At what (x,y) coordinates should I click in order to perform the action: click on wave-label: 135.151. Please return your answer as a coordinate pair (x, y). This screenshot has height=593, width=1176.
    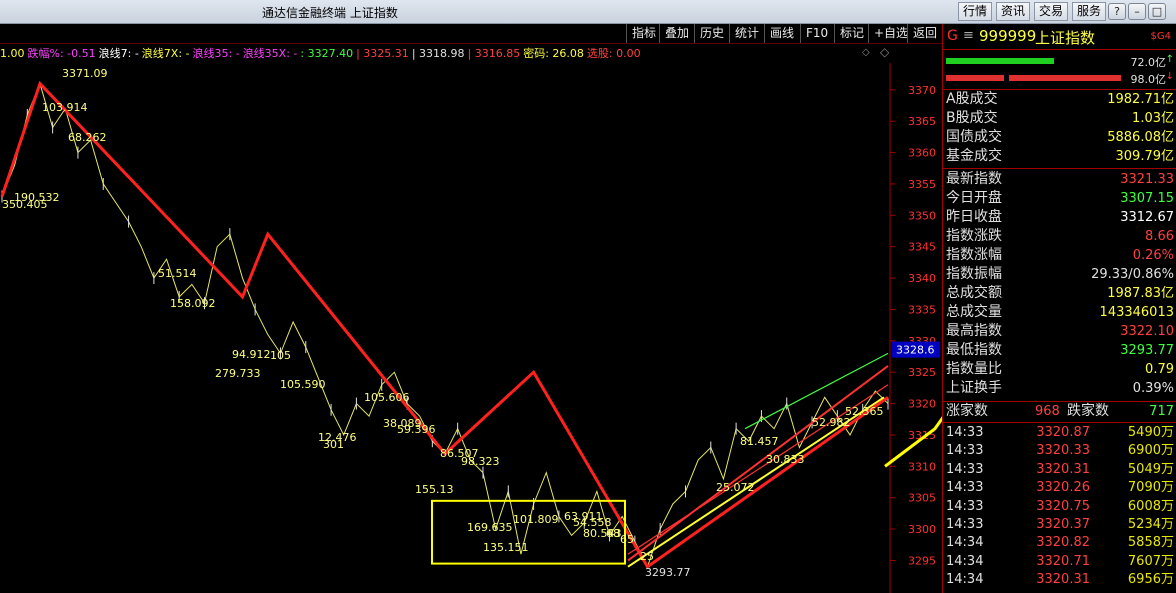
    Looking at the image, I should click on (506, 547).